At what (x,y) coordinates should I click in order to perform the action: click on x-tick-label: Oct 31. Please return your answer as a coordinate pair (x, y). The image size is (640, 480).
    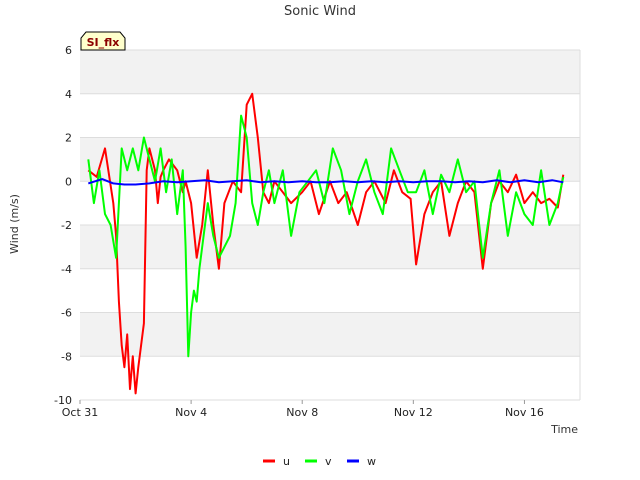
    Looking at the image, I should click on (80, 412).